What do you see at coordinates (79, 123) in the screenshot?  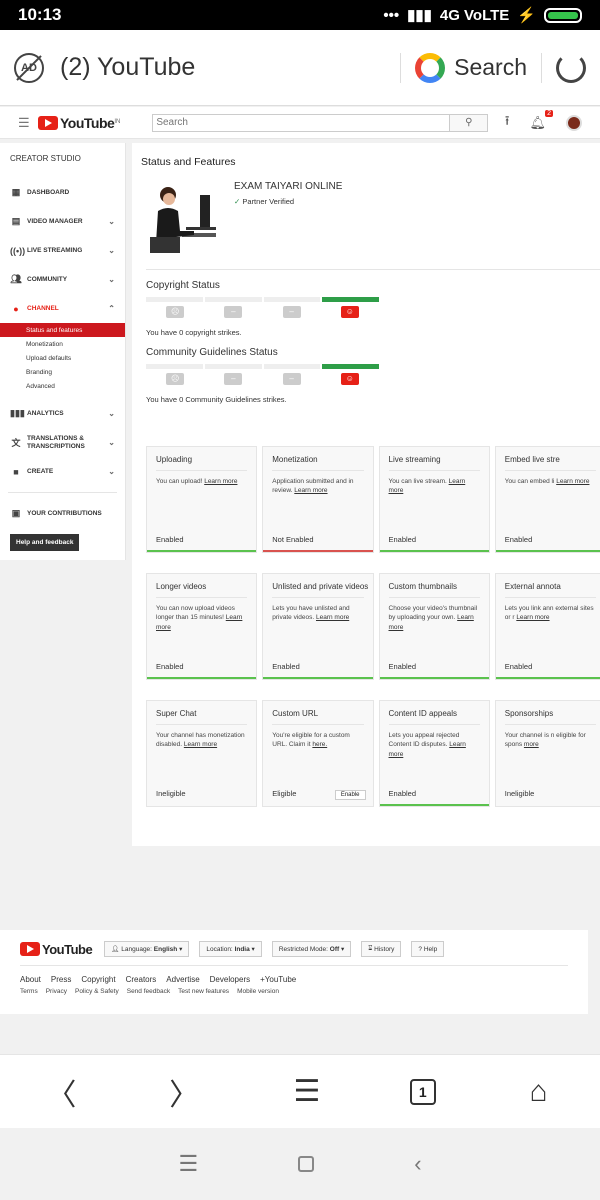 I see `youtube-logo: YouTube IN` at bounding box center [79, 123].